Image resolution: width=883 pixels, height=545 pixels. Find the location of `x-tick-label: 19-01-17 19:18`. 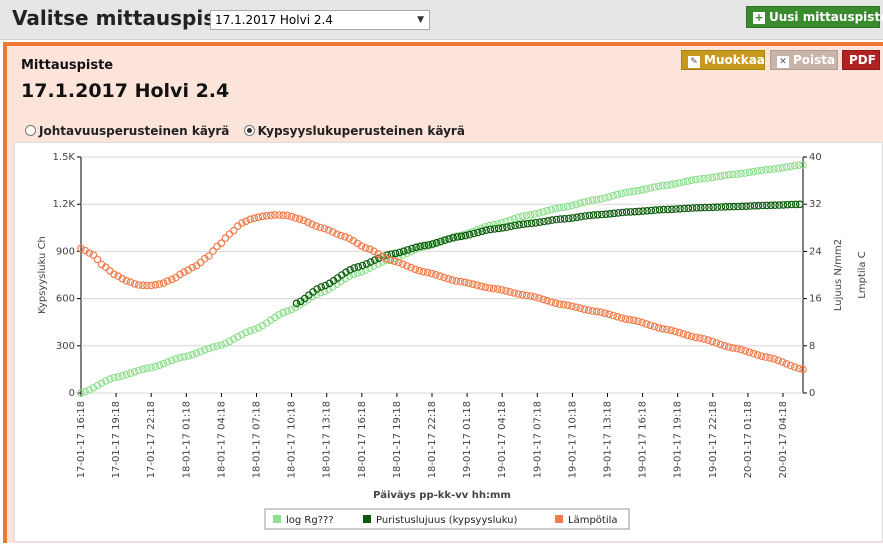

x-tick-label: 19-01-17 19:18 is located at coordinates (678, 439).